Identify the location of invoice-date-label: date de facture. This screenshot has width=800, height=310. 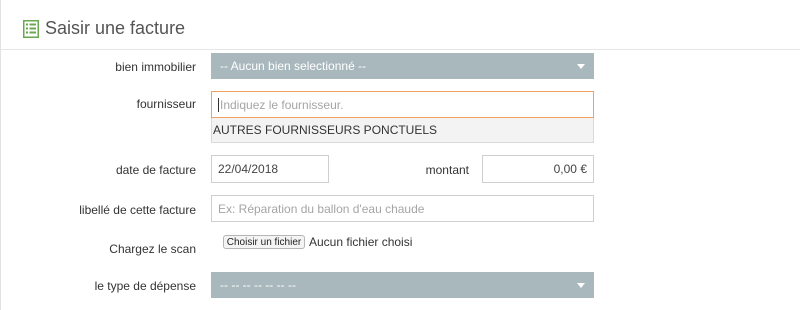
(155, 170).